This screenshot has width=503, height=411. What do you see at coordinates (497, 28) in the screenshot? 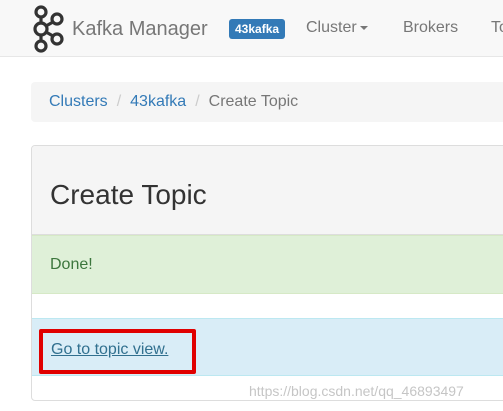
I see `nav-topics: To` at bounding box center [497, 28].